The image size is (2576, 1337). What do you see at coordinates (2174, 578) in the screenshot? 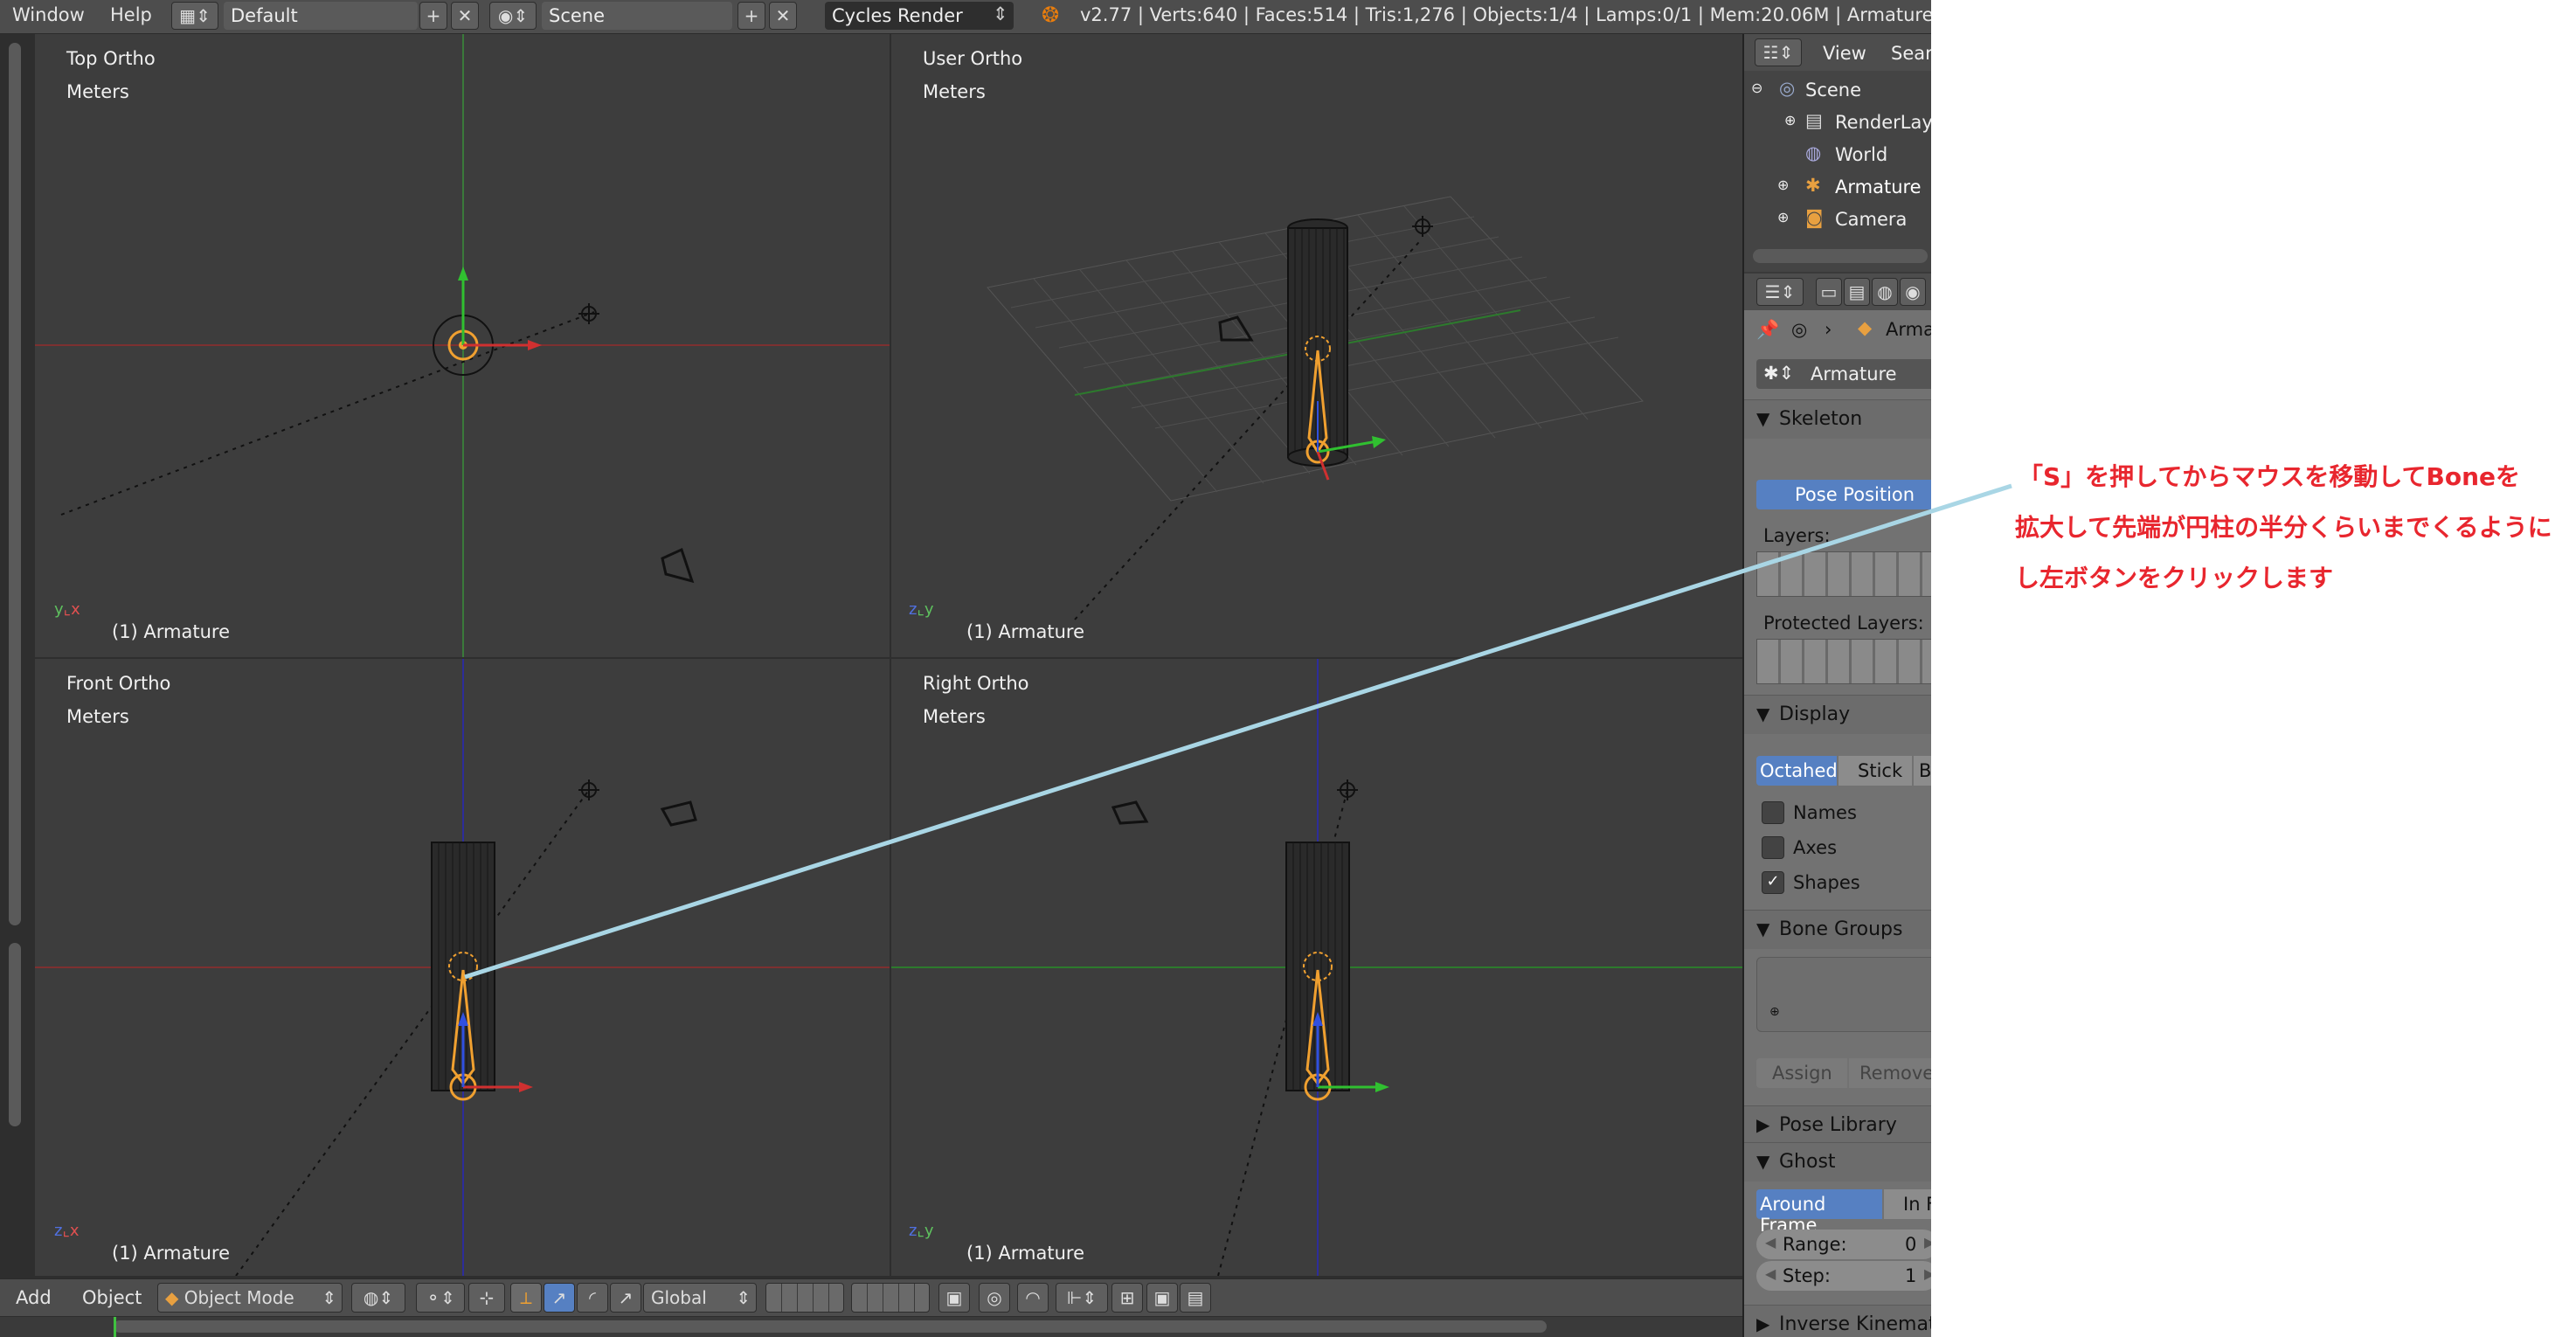
I see `annotation-line-3: し左ボタンをクリックします` at bounding box center [2174, 578].